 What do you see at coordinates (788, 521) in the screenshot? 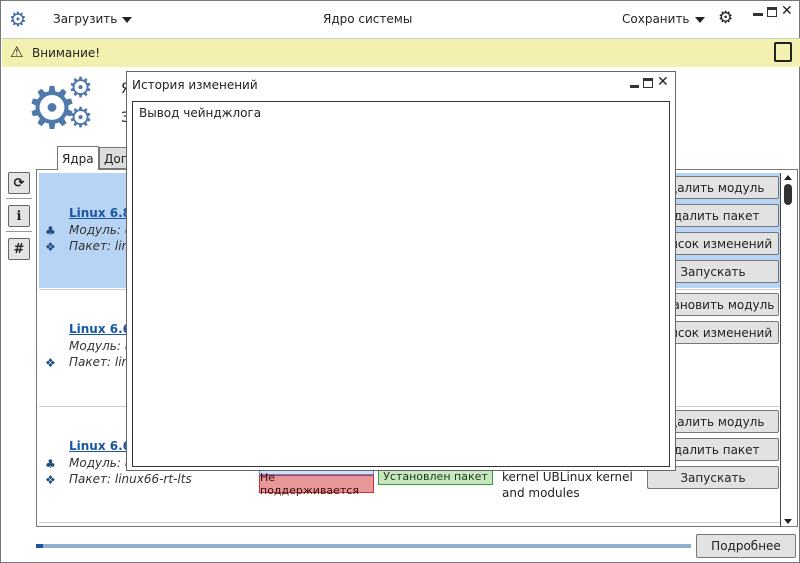
I see `scroll-down-icon` at bounding box center [788, 521].